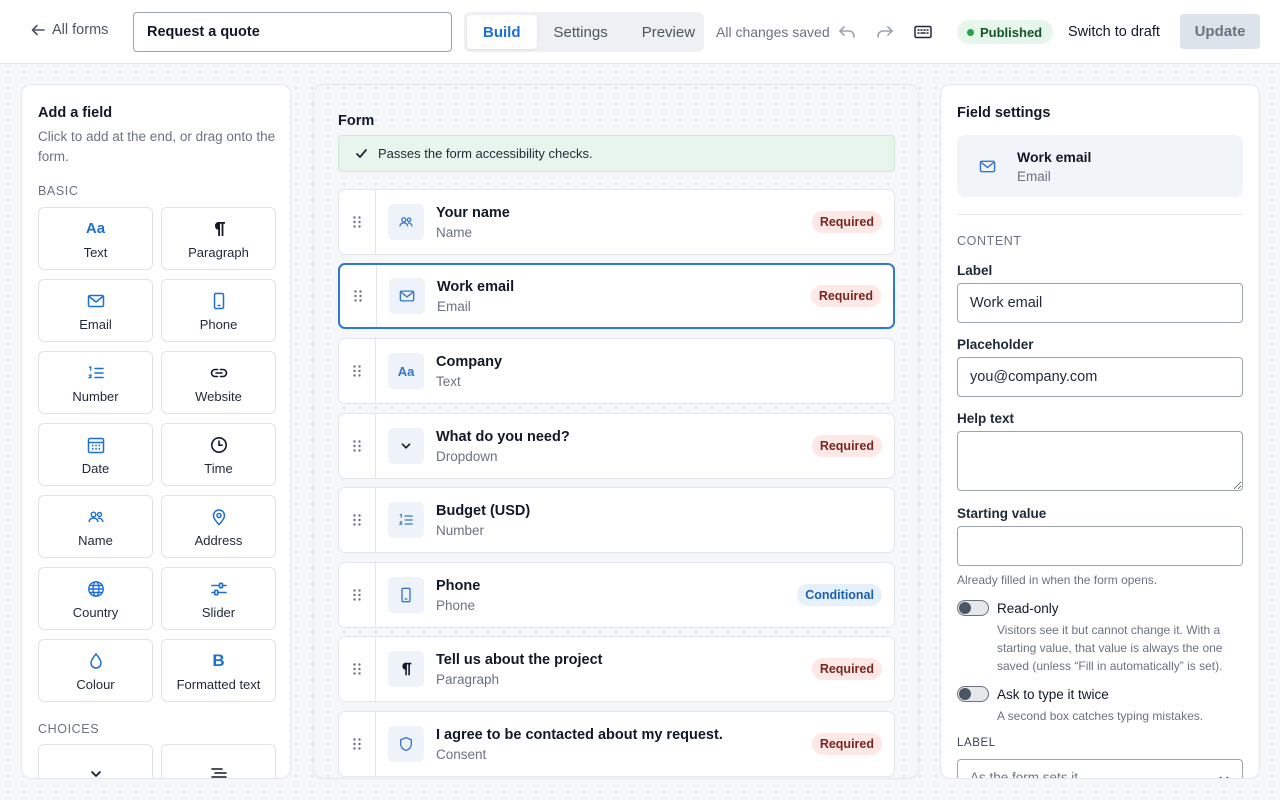 The height and width of the screenshot is (800, 1280). Describe the element at coordinates (95, 684) in the screenshot. I see `tile-label: Colour` at that location.